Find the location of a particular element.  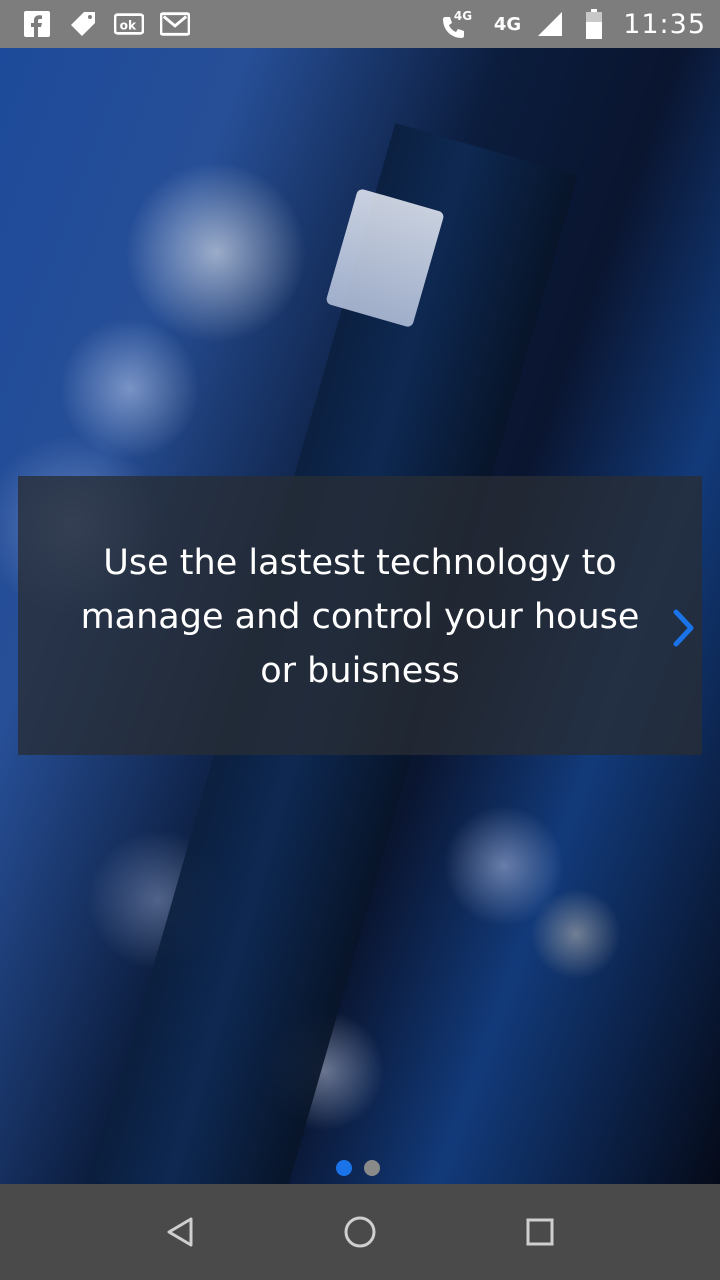

battery-icon is located at coordinates (594, 24).